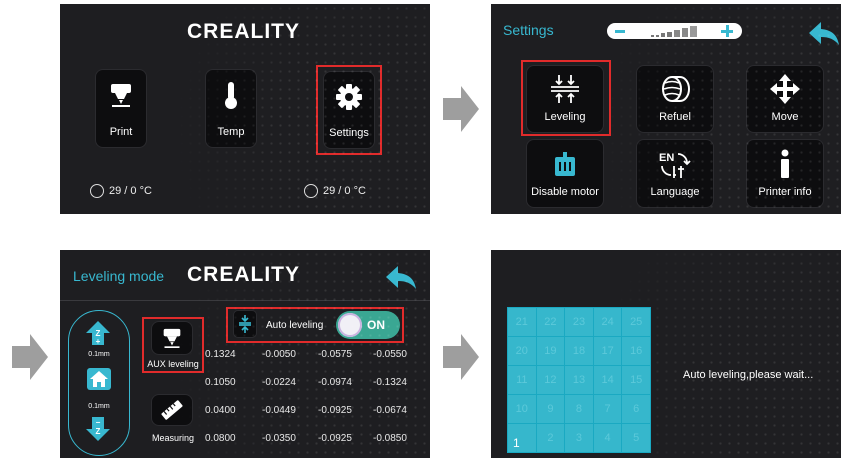 Image resolution: width=844 pixels, height=458 pixels. What do you see at coordinates (130, 191) in the screenshot?
I see `nozzle-temp-value: 29 / 0 °C` at bounding box center [130, 191].